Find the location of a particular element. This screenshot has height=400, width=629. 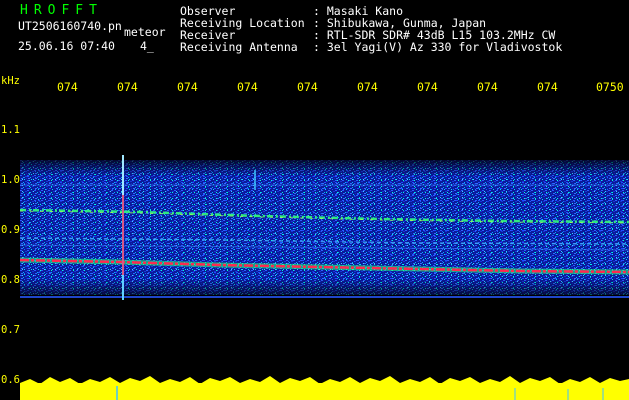

freq-tick-label: 0.6 is located at coordinates (10, 380).